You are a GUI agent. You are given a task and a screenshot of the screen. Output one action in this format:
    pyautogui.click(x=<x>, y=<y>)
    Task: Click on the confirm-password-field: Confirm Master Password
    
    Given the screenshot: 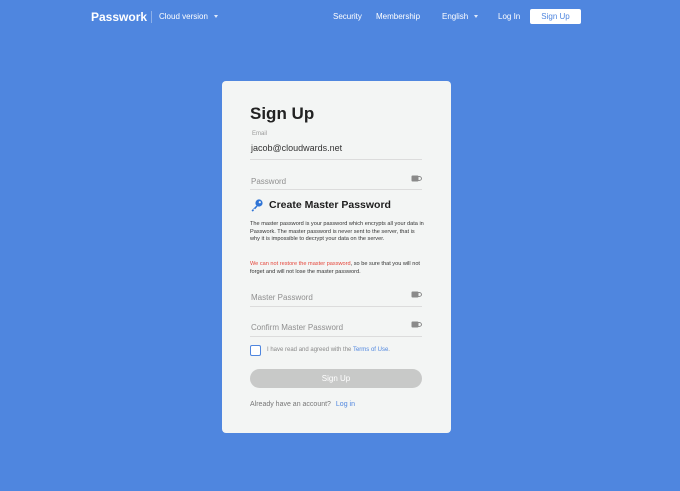 What is the action you would take?
    pyautogui.click(x=297, y=327)
    